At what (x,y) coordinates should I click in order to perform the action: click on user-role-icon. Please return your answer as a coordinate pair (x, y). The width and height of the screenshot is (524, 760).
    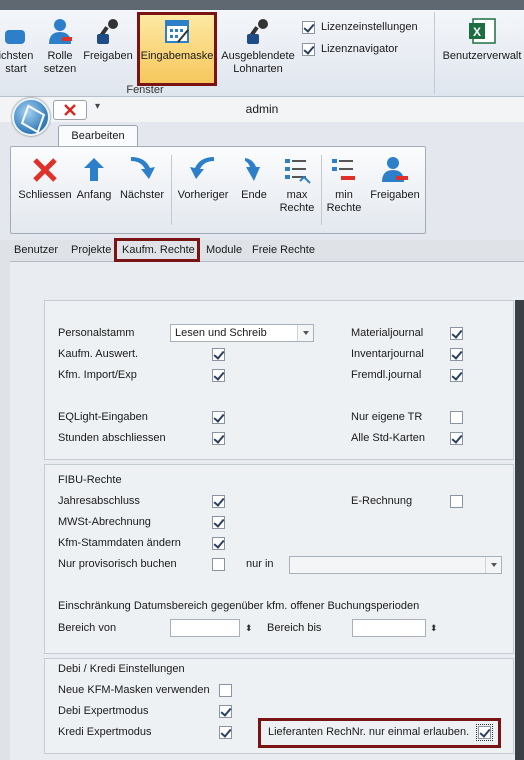
    Looking at the image, I should click on (60, 31).